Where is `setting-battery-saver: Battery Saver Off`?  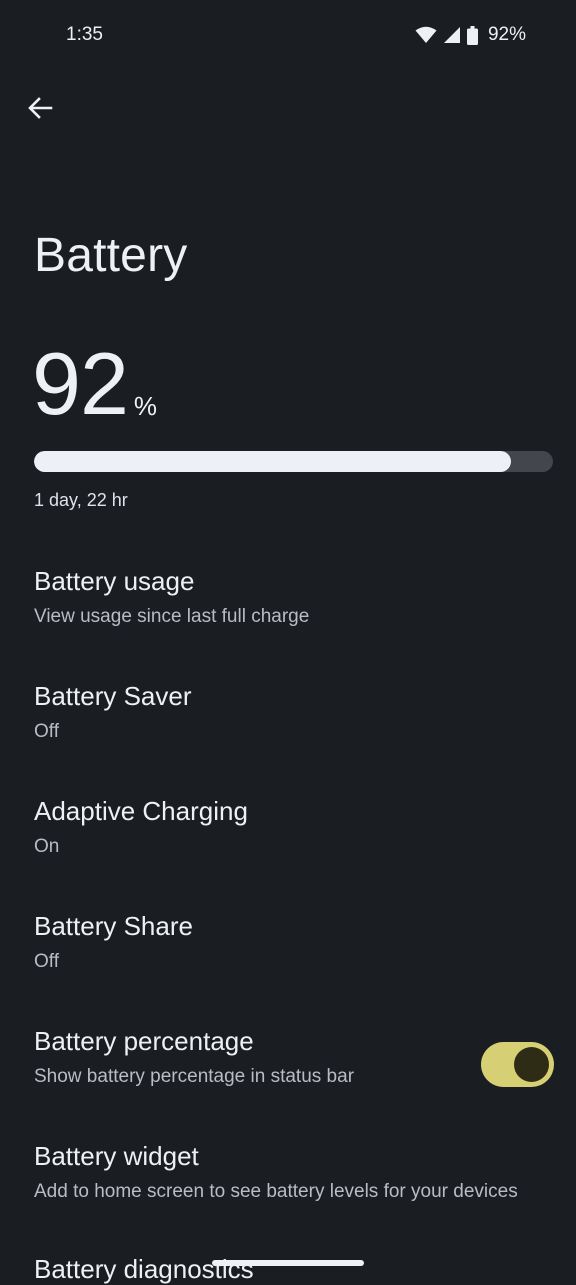
setting-battery-saver: Battery Saver Off is located at coordinates (288, 720).